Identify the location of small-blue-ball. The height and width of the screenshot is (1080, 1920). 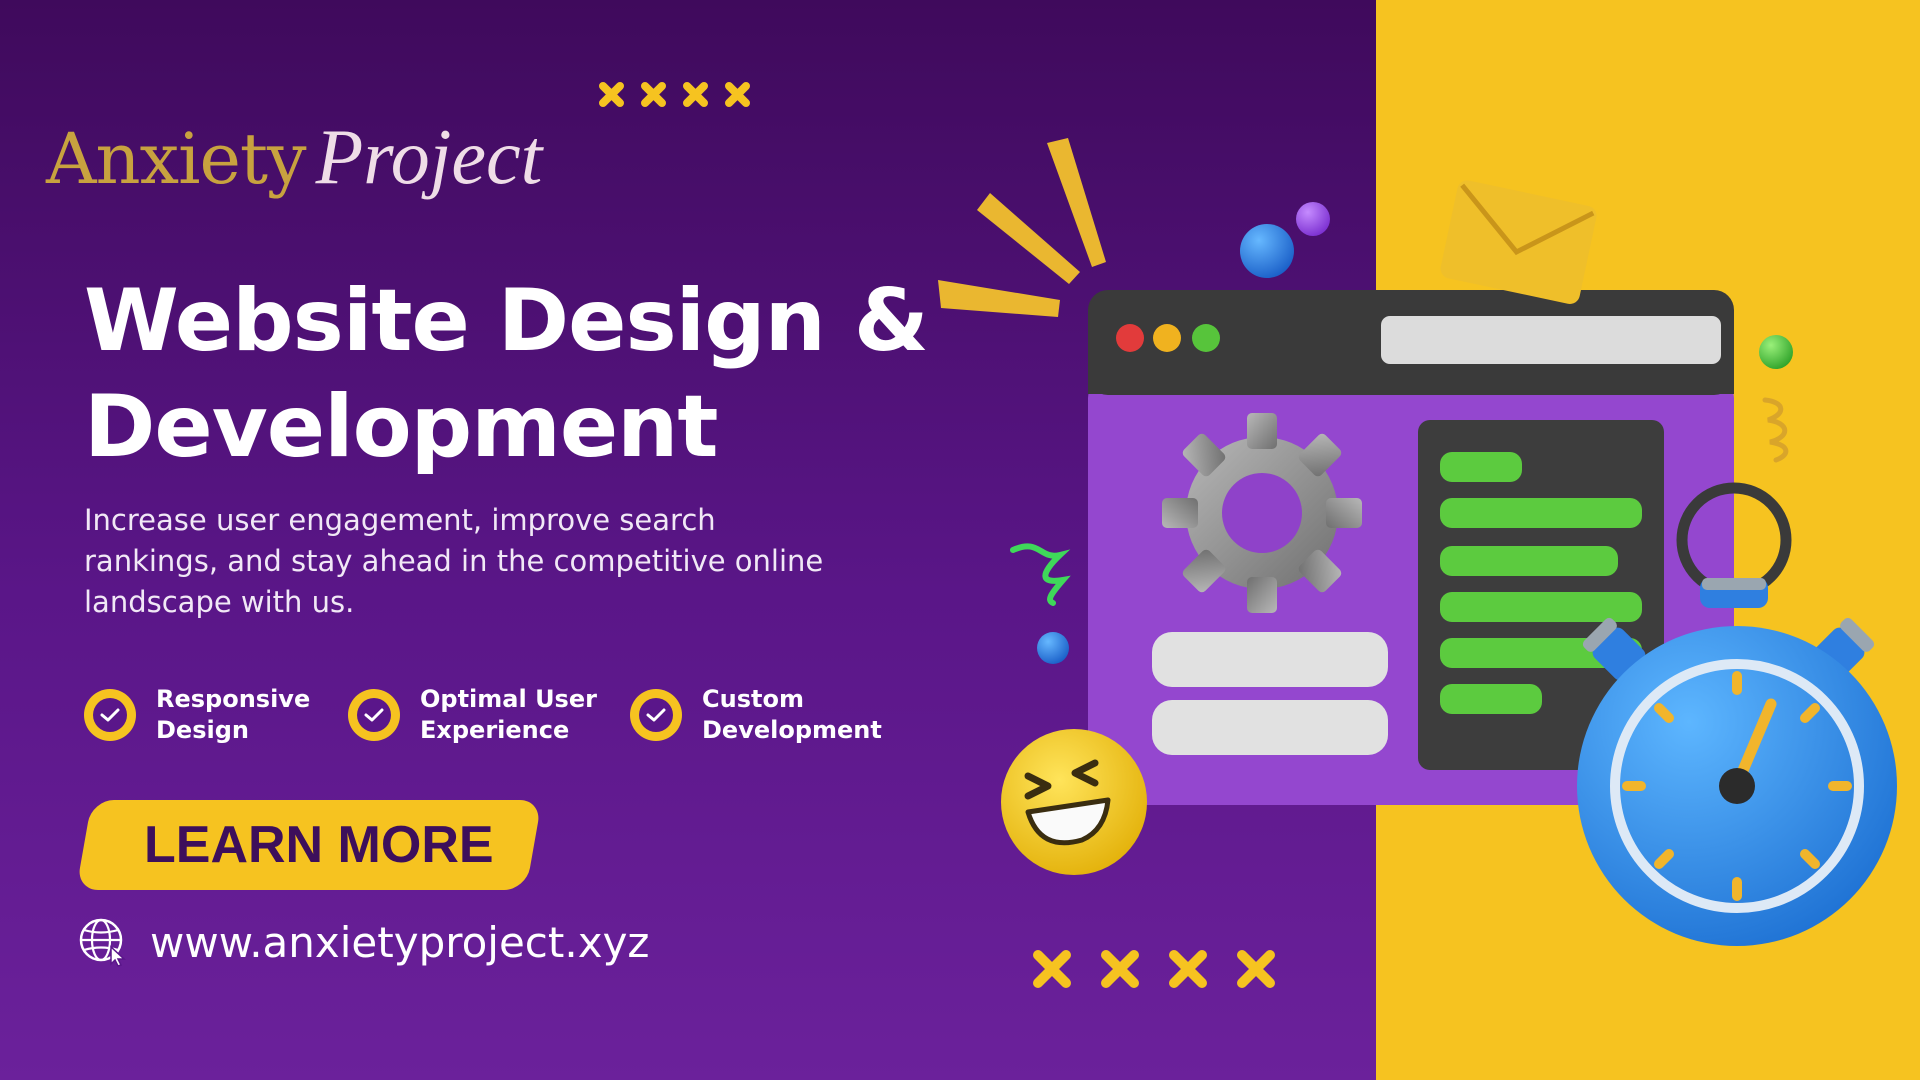
(1053, 648).